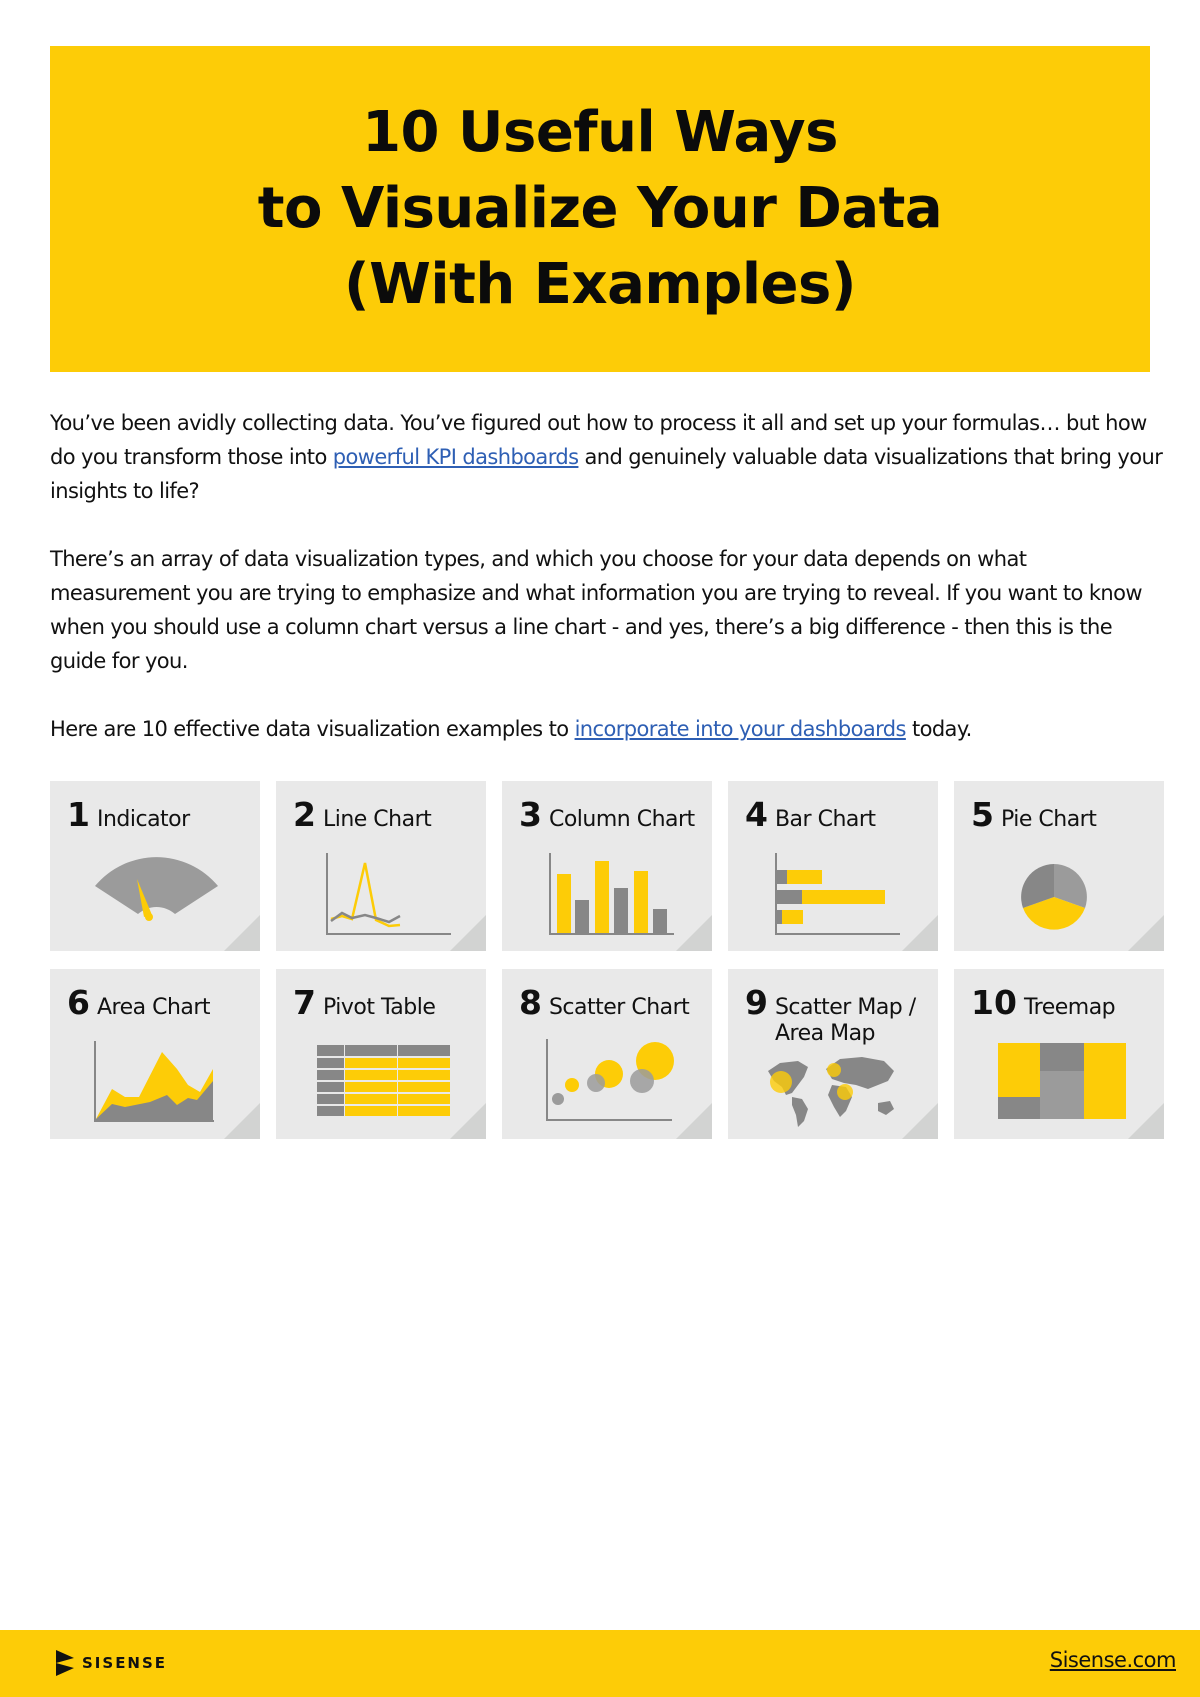 Image resolution: width=1200 pixels, height=1697 pixels. What do you see at coordinates (825, 819) in the screenshot?
I see `card-label: Bar Chart` at bounding box center [825, 819].